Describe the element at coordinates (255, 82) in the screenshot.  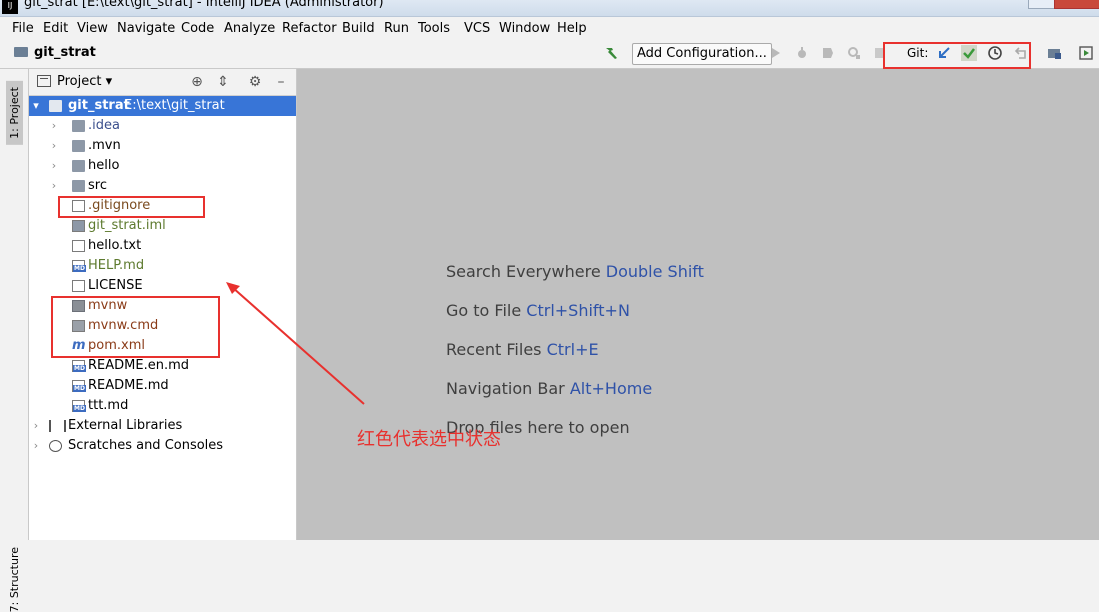
I see `gear-icon: ⚙` at that location.